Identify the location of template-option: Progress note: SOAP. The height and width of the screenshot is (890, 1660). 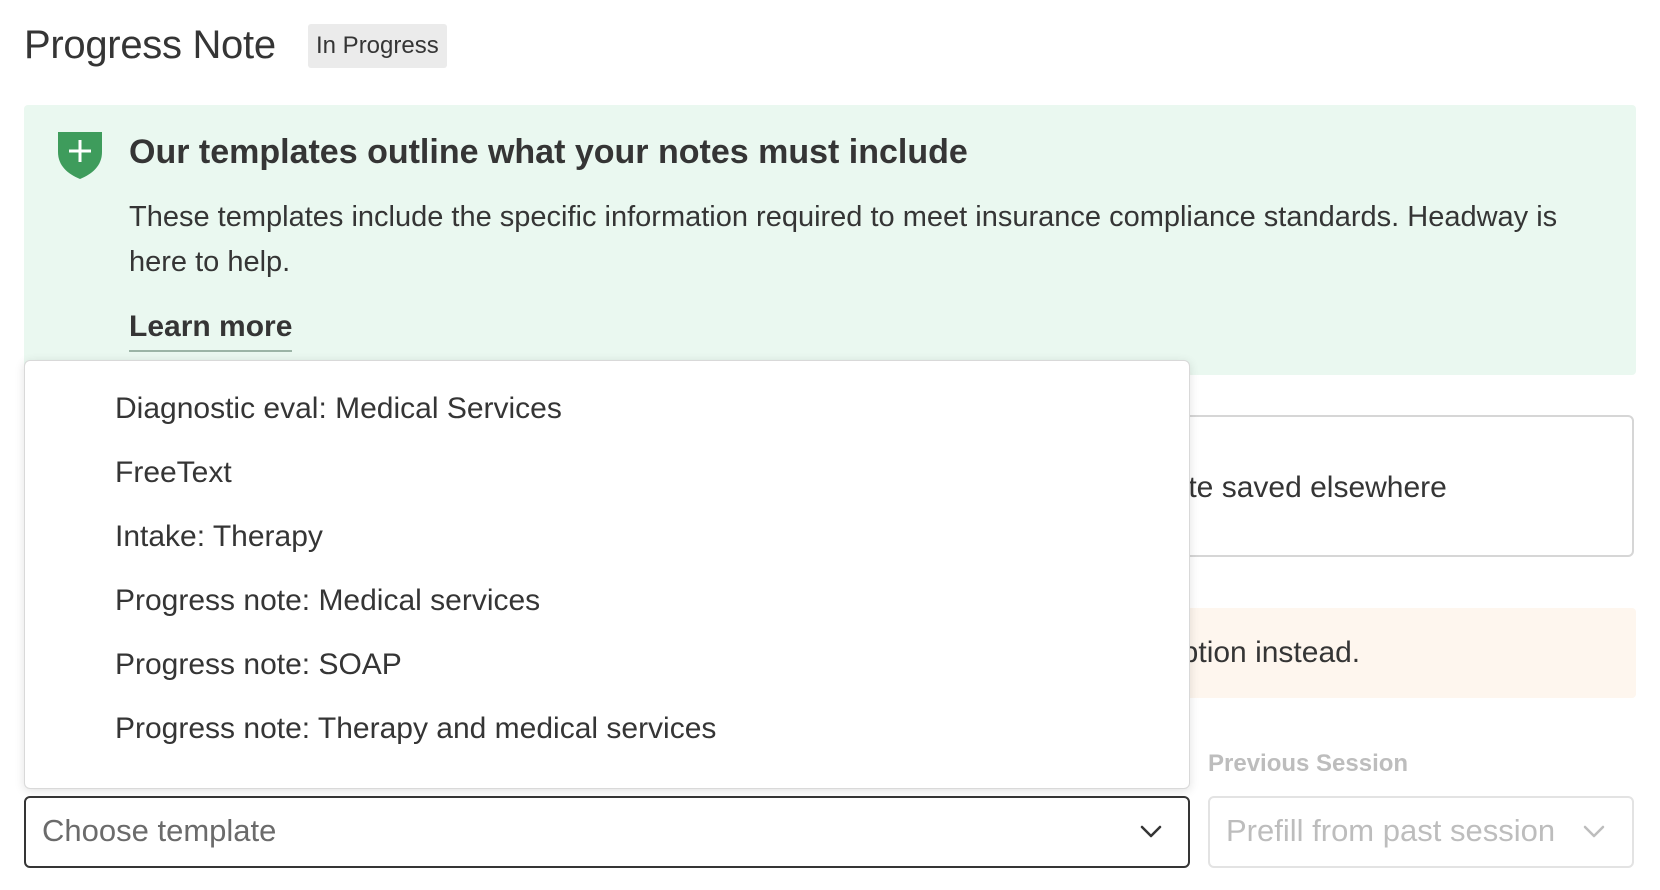
(607, 665).